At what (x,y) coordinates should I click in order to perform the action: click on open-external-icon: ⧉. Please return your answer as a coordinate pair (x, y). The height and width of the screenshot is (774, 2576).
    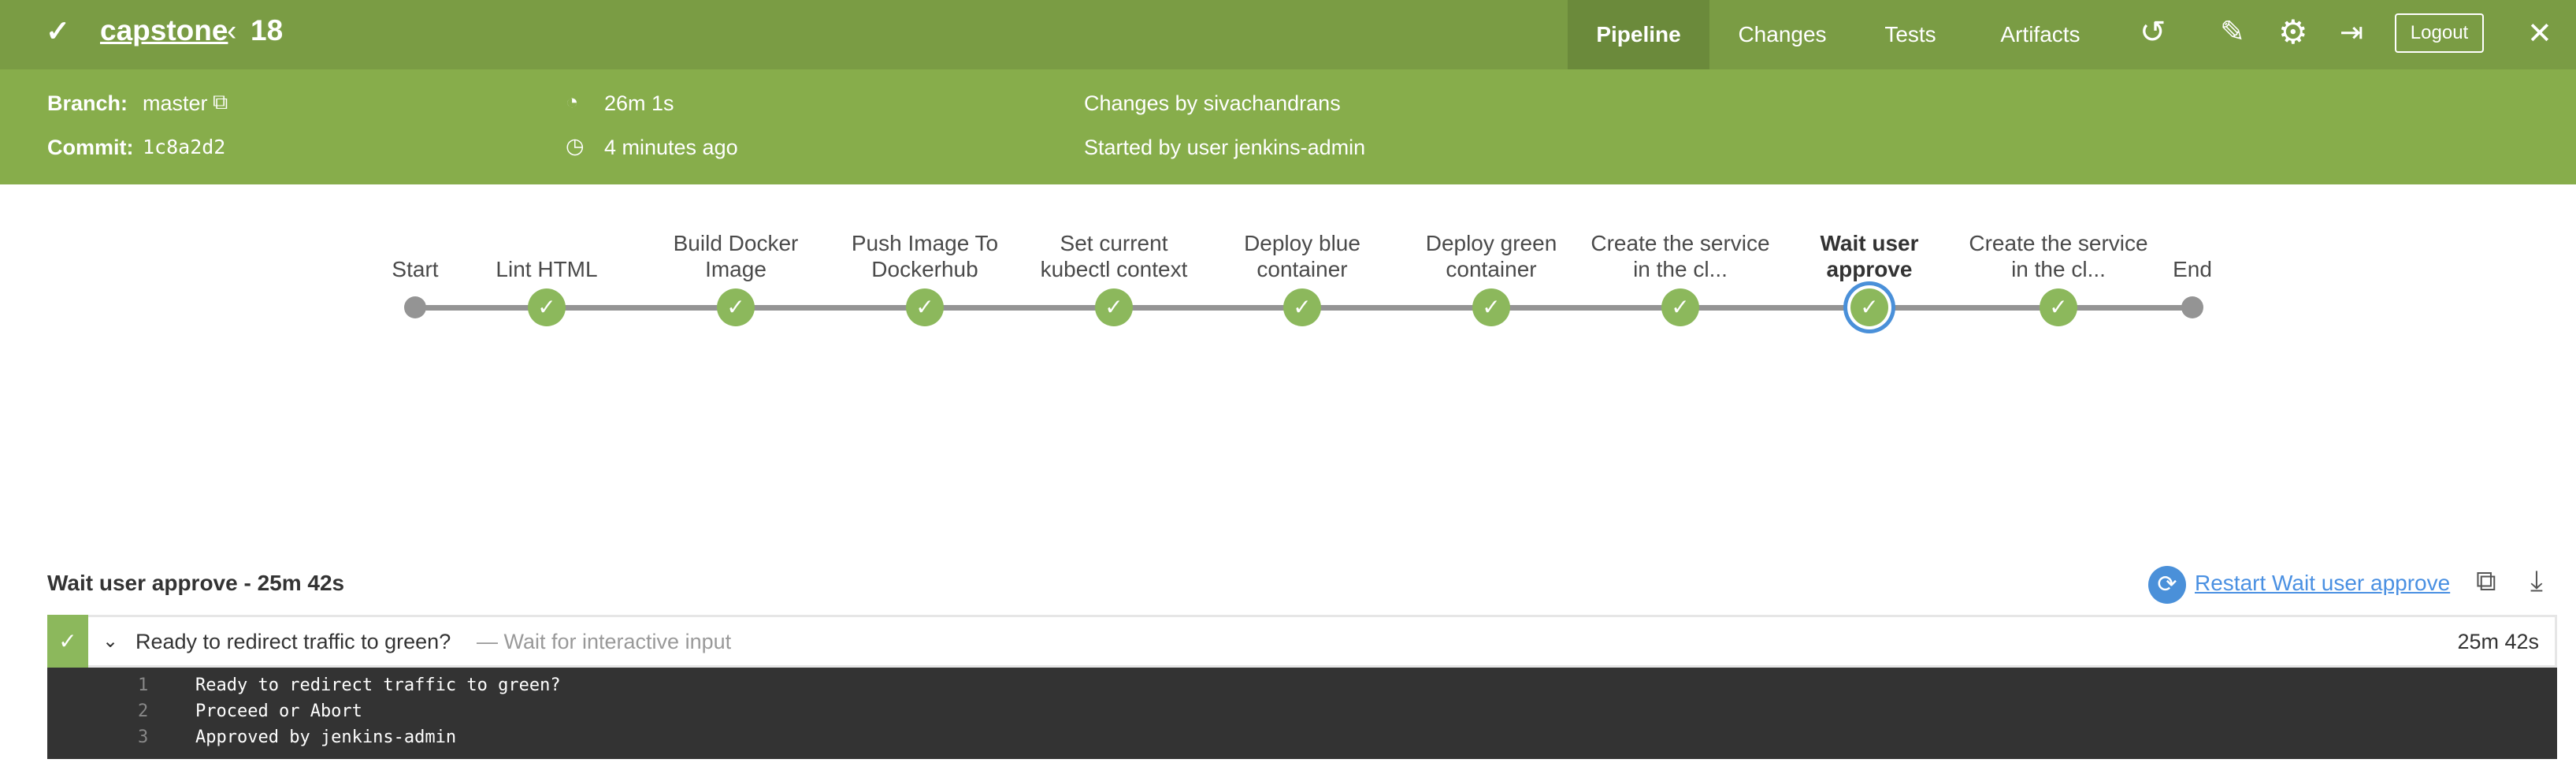
    Looking at the image, I should click on (2486, 581).